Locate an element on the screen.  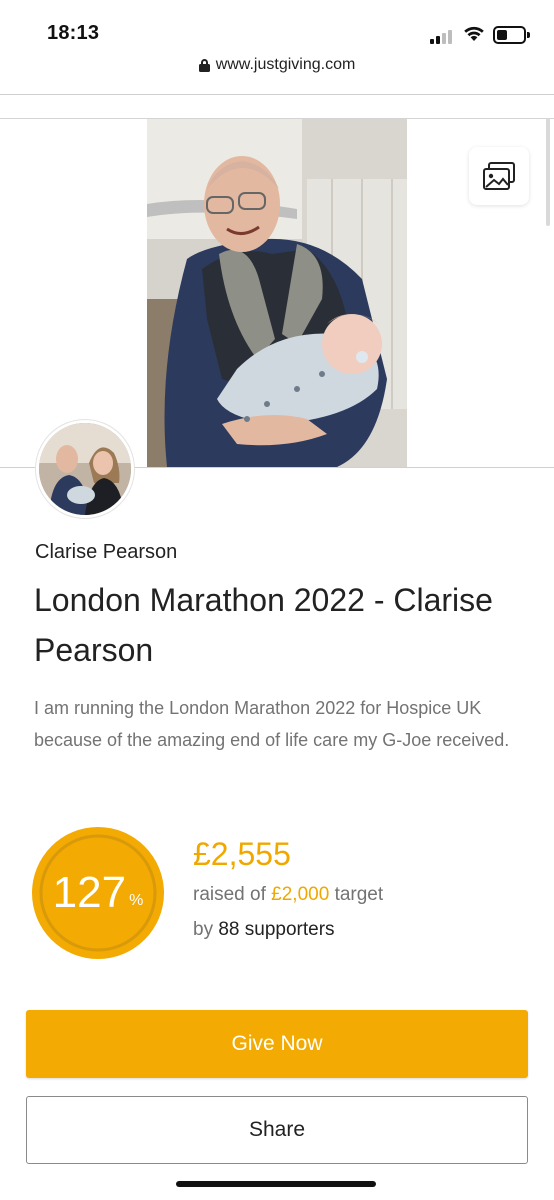
hero-photo is located at coordinates (277, 293).